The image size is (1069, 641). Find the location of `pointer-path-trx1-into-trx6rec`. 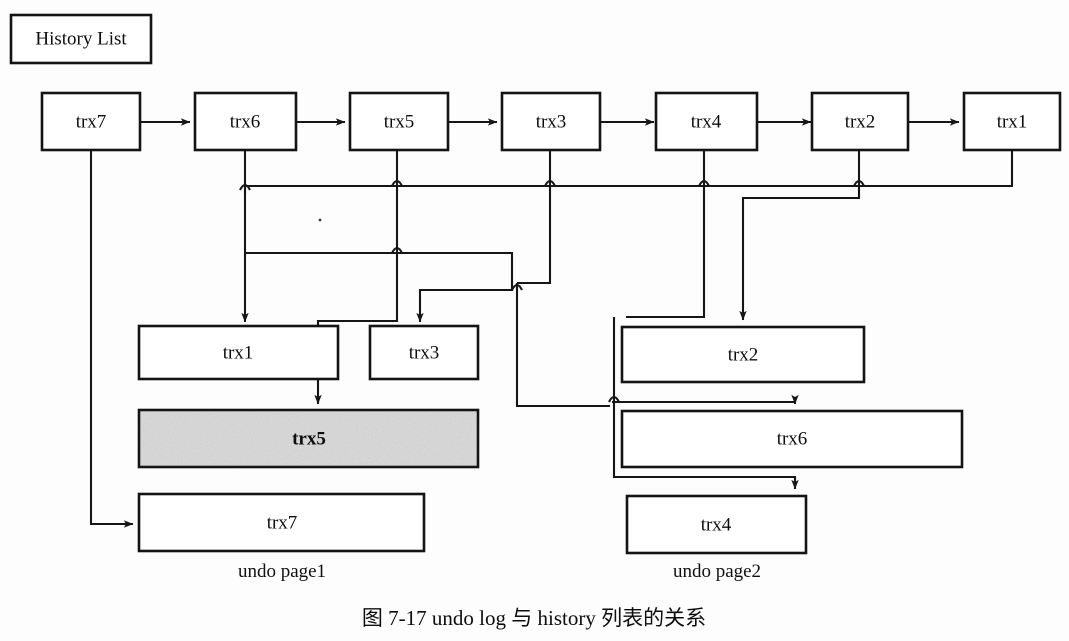

pointer-path-trx1-into-trx6rec is located at coordinates (705, 399).